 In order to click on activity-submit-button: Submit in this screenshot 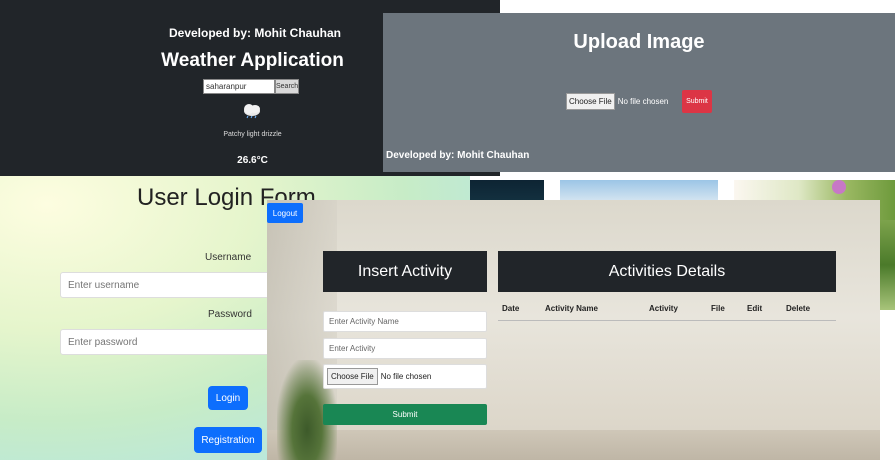, I will do `click(405, 414)`.